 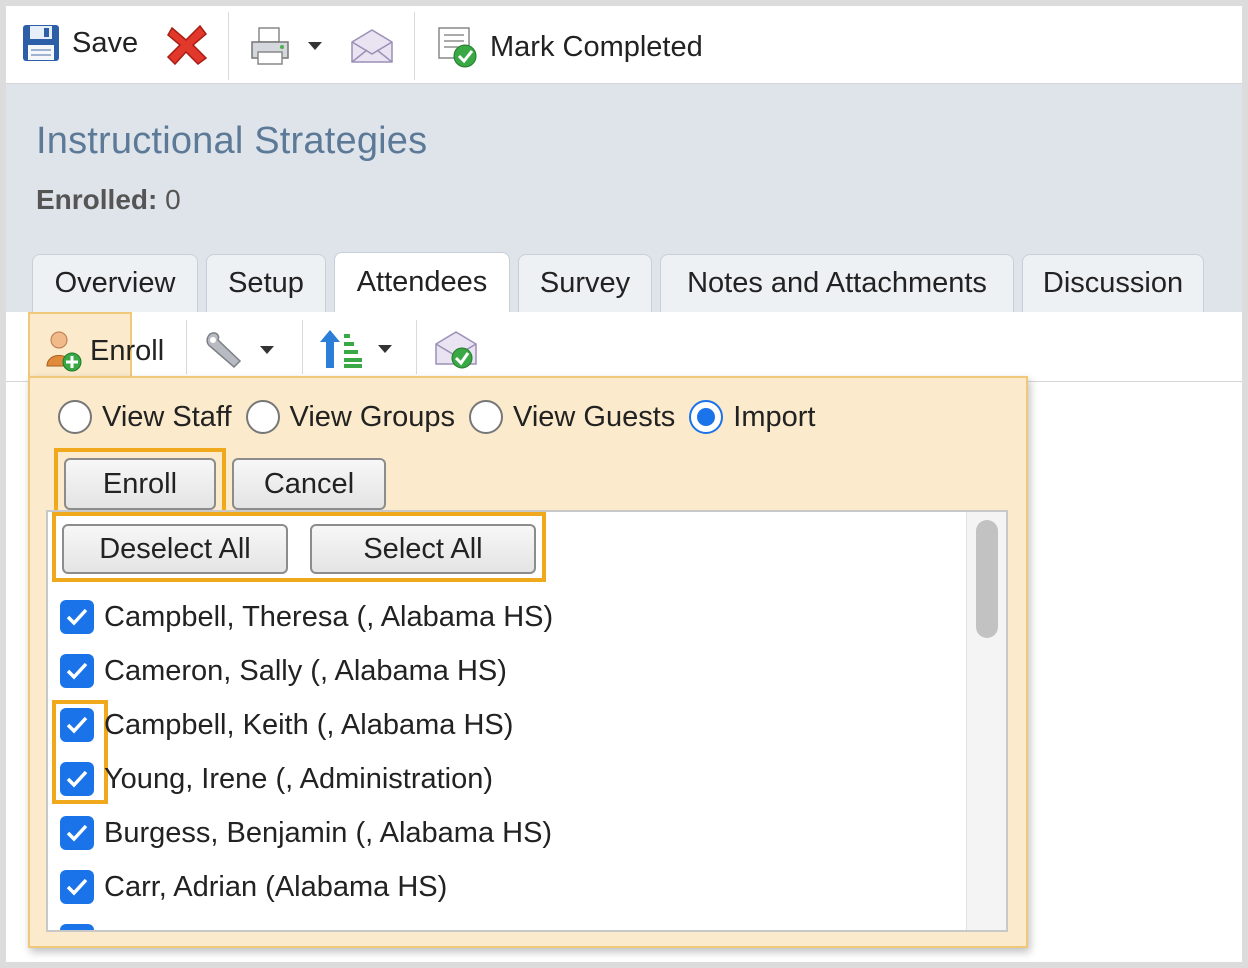 I want to click on tab-notes-and-attachments: Notes and Attachments, so click(x=837, y=283).